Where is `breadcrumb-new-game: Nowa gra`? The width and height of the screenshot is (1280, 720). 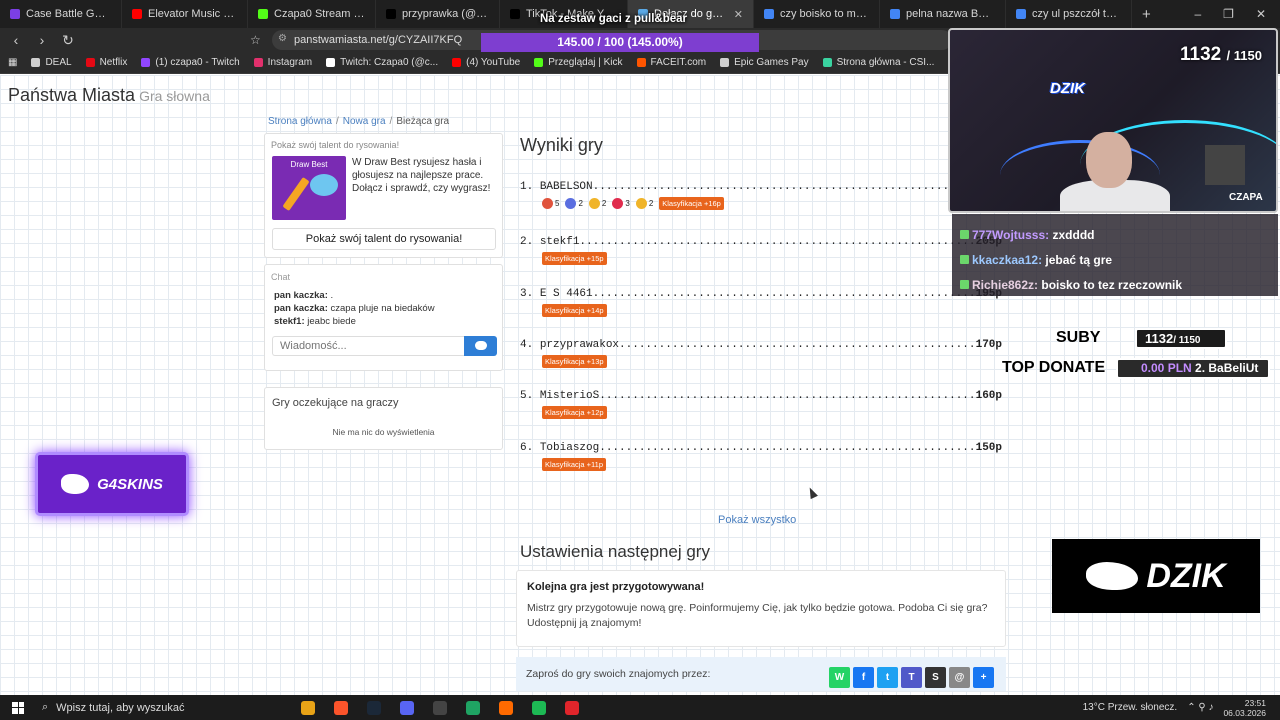 breadcrumb-new-game: Nowa gra is located at coordinates (364, 121).